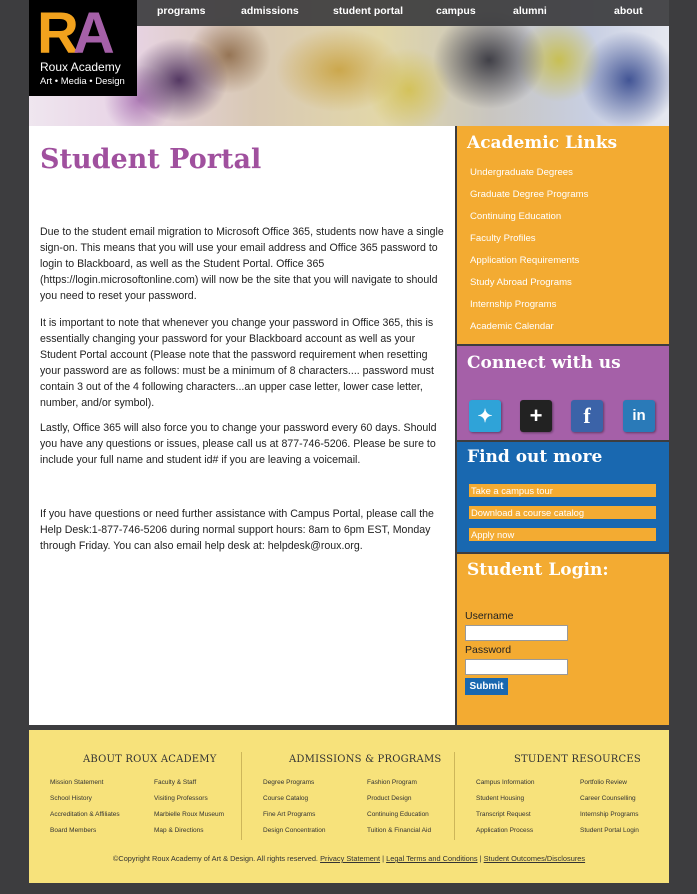 This screenshot has width=697, height=894. I want to click on campus-tour-link: Take a campus tour, so click(562, 490).